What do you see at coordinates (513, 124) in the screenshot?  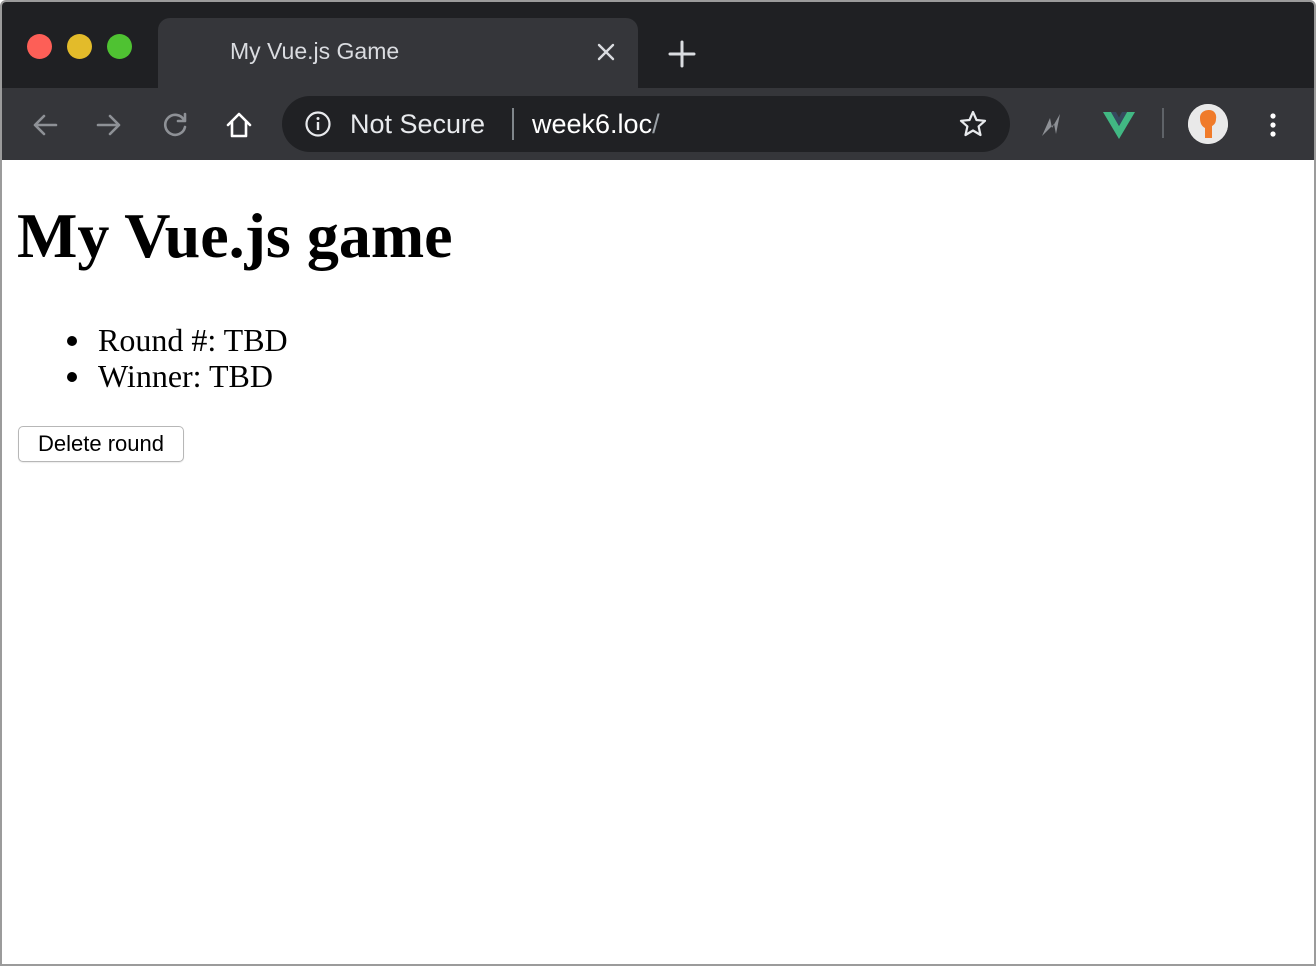 I see `omnibox-divider` at bounding box center [513, 124].